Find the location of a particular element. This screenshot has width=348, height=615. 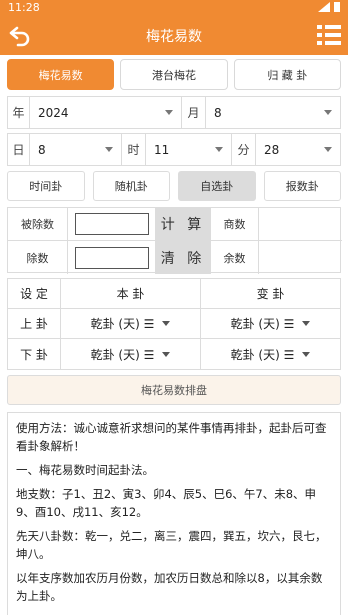

lower-gua-label: 下 卦 is located at coordinates (34, 354).